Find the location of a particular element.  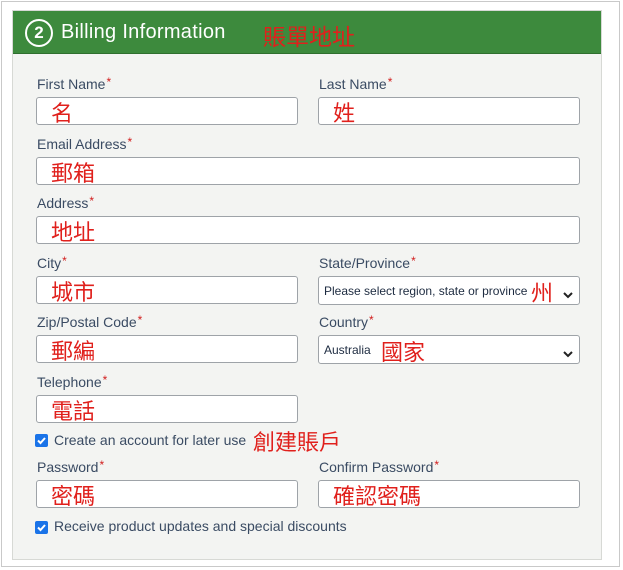

state-selected-value: Please select region, state or province is located at coordinates (426, 291).